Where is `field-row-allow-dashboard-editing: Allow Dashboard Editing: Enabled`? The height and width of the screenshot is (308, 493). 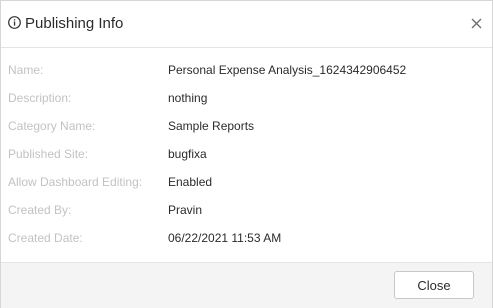
field-row-allow-dashboard-editing: Allow Dashboard Editing: Enabled is located at coordinates (246, 182).